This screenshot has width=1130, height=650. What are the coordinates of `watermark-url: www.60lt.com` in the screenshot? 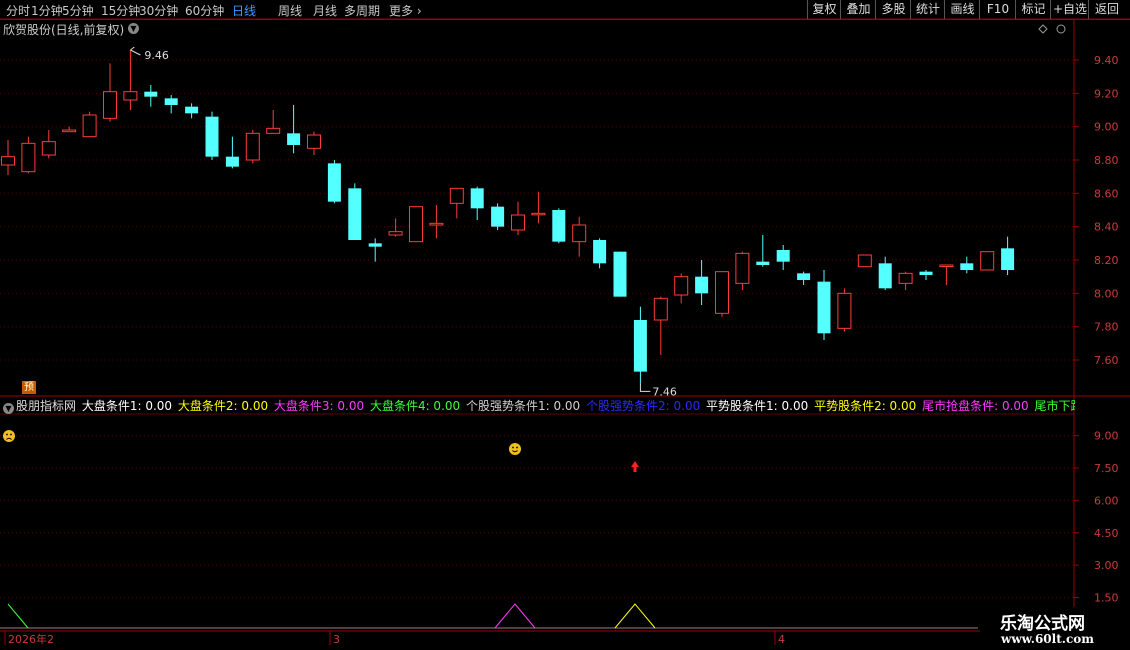 It's located at (1047, 639).